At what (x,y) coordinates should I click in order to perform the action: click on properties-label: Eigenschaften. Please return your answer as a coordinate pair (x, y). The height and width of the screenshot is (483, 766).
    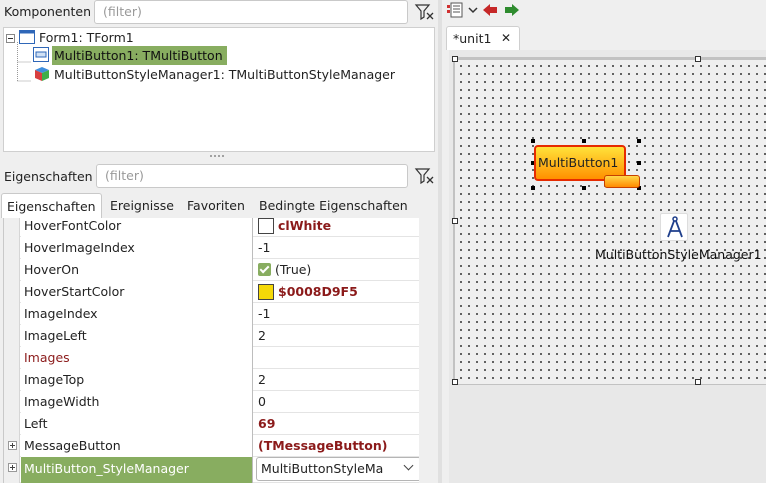
    Looking at the image, I should click on (48, 176).